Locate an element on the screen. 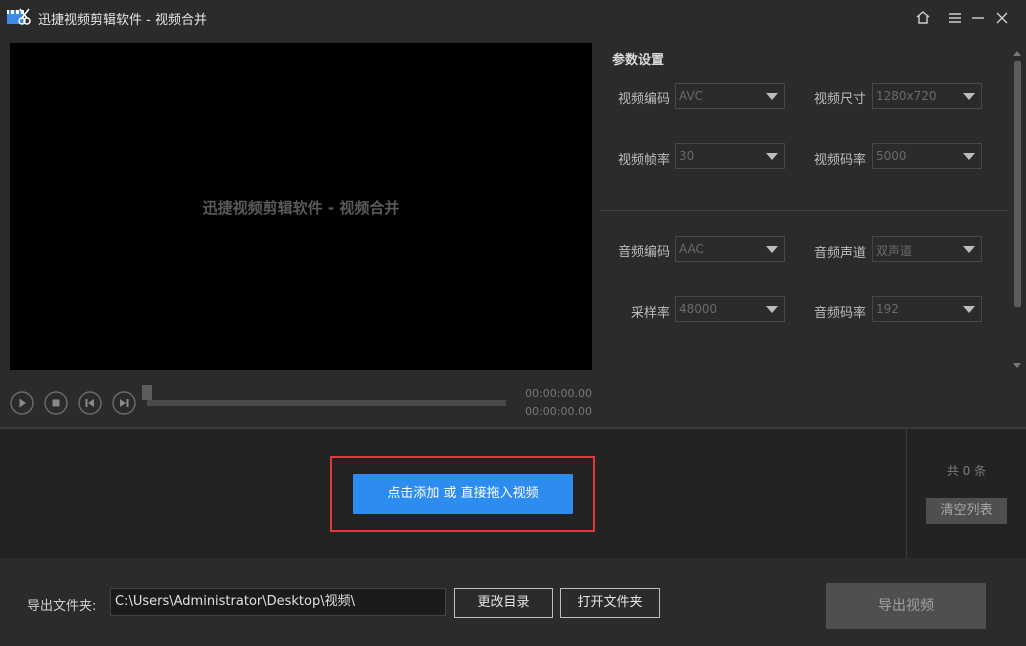 Image resolution: width=1026 pixels, height=646 pixels. title-bar: 迅捷视频剪辑软件 - 视频合并 is located at coordinates (513, 17).